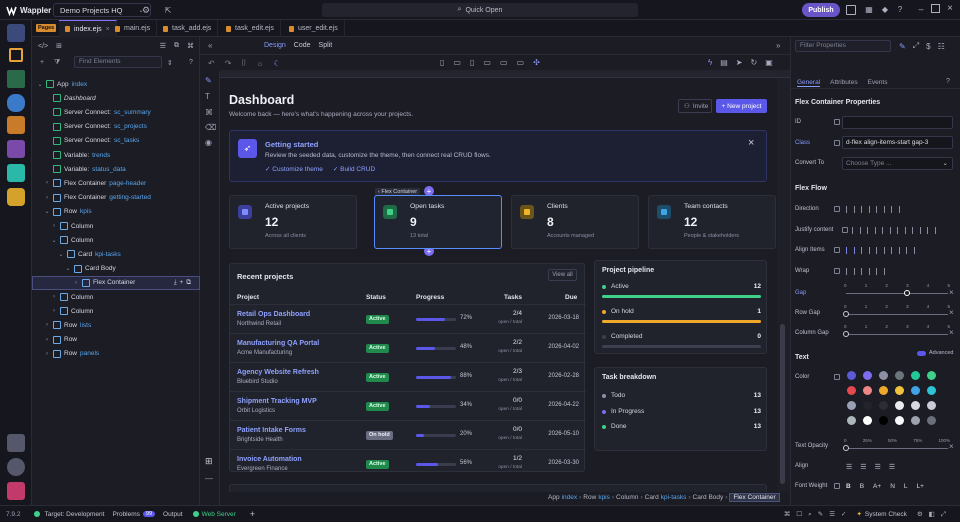 The image size is (960, 522). Describe the element at coordinates (271, 430) in the screenshot. I see `project-name-link: Patient Intake Forms` at that location.